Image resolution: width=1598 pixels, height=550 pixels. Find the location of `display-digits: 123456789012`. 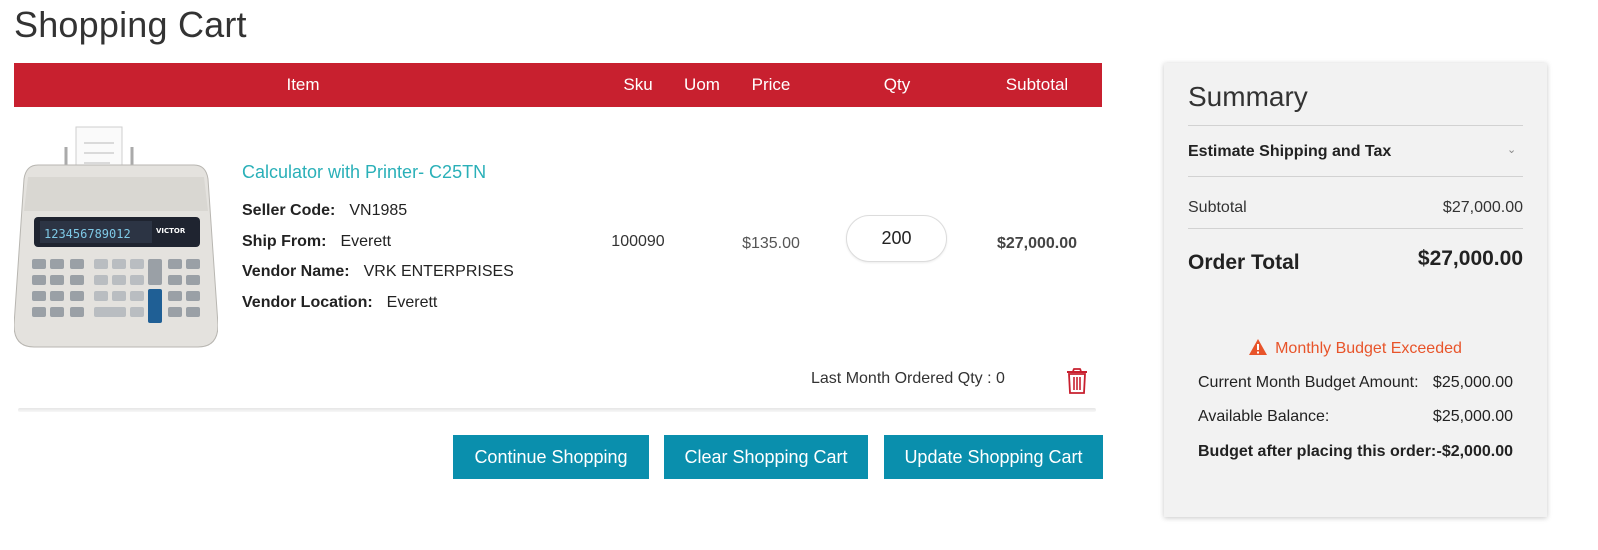

display-digits: 123456789012 is located at coordinates (87, 234).